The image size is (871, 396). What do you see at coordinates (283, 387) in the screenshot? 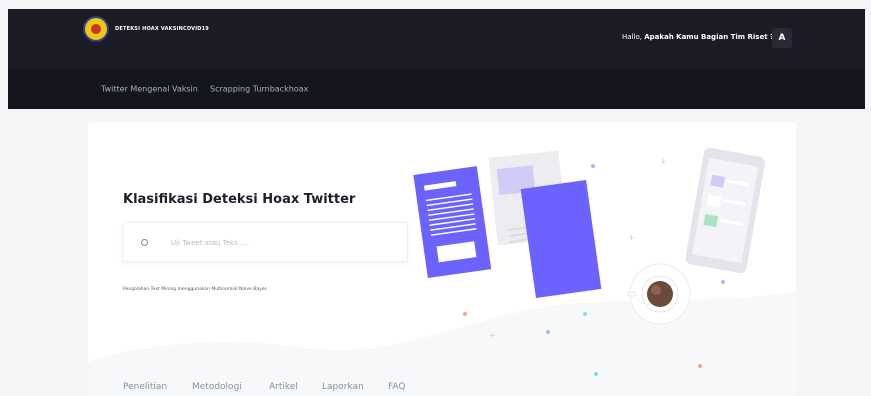
I see `footer-link-artikel: Artikel` at bounding box center [283, 387].